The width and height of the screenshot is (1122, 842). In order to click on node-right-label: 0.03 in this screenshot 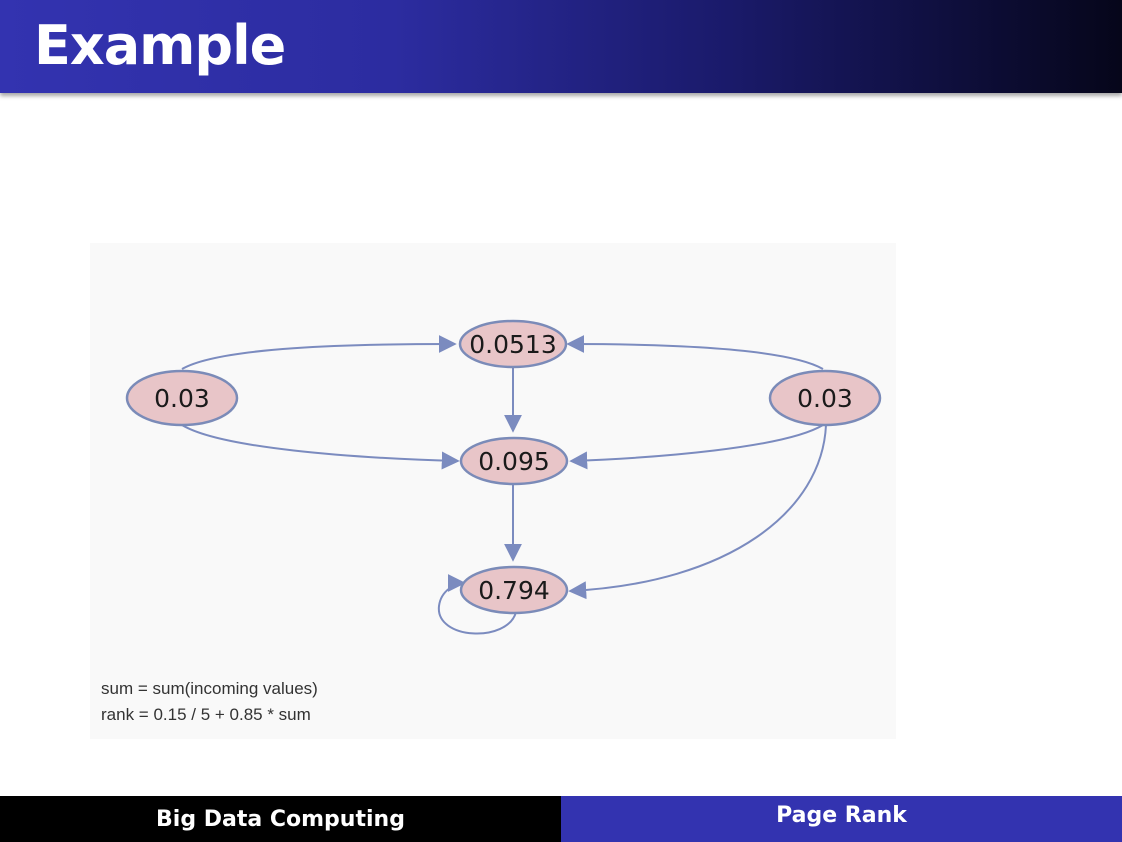, I will do `click(825, 398)`.